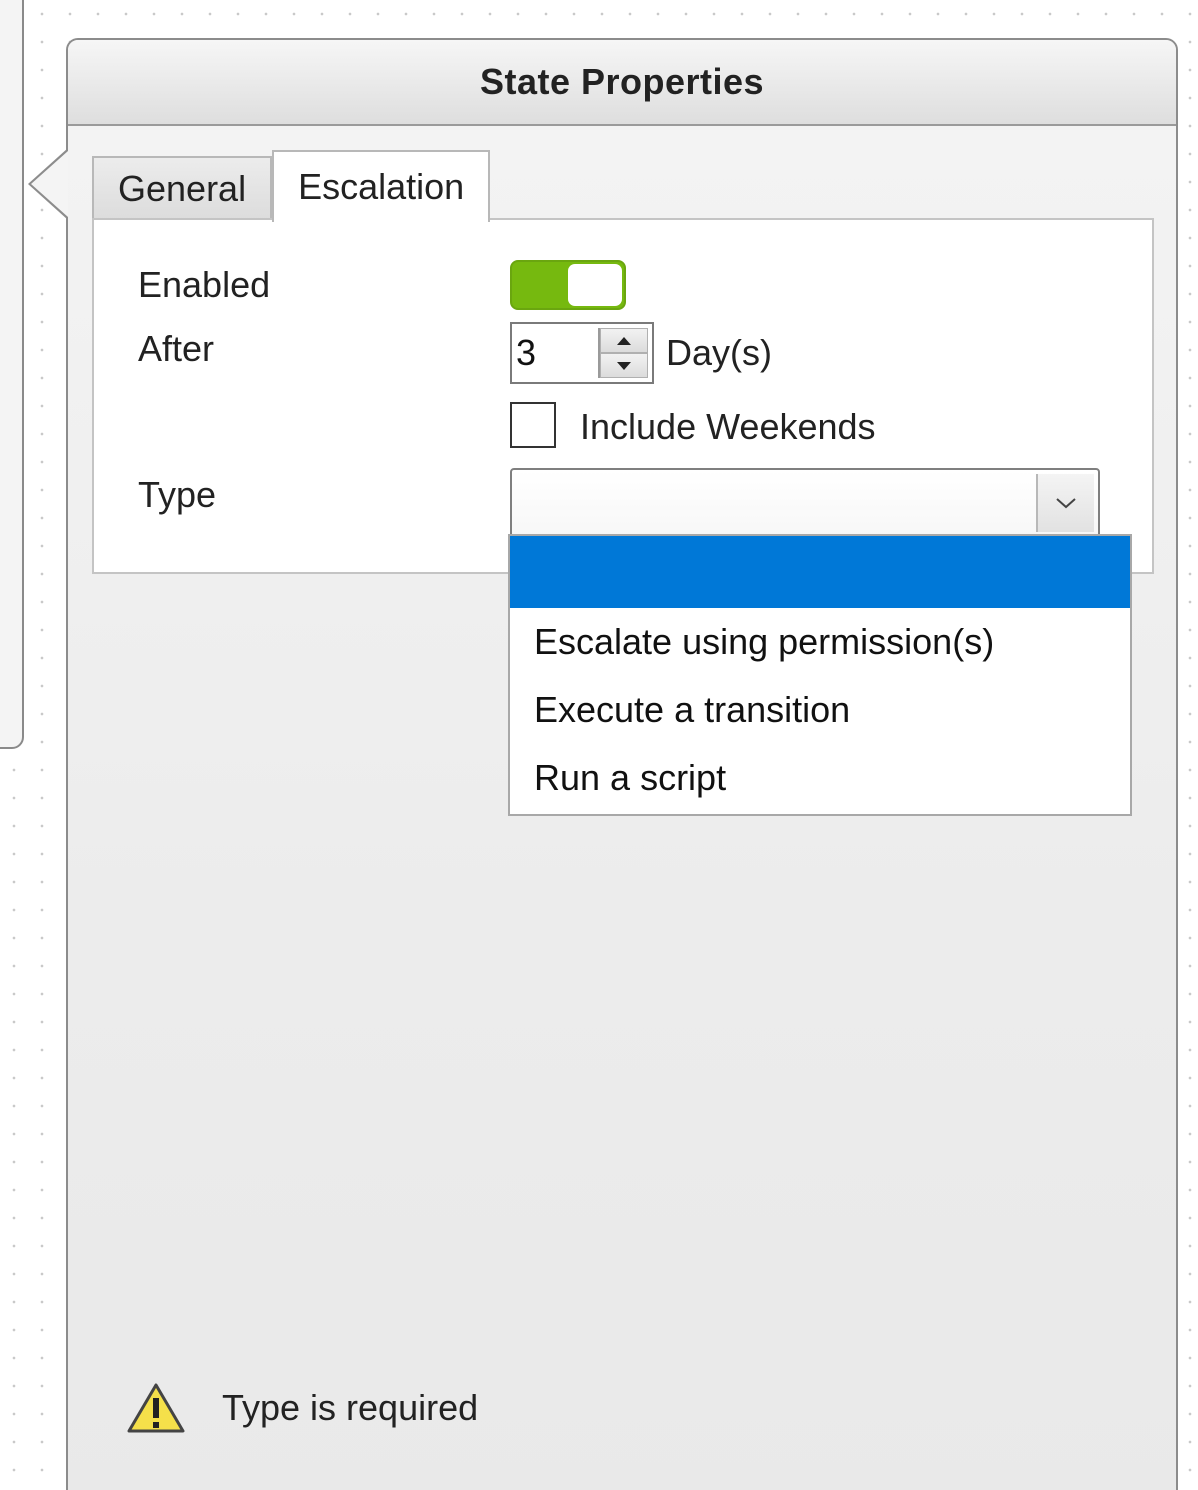 This screenshot has height=1490, width=1198. What do you see at coordinates (177, 494) in the screenshot?
I see `type-label: Type` at bounding box center [177, 494].